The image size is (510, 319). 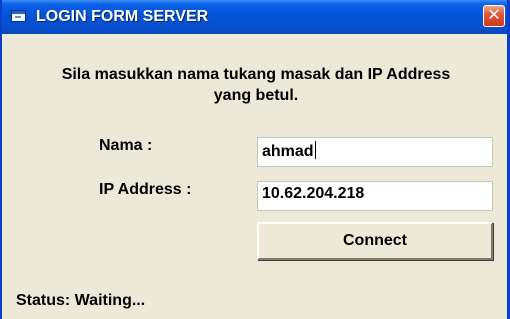 I want to click on instruction-line-2: yang betul., so click(x=256, y=95).